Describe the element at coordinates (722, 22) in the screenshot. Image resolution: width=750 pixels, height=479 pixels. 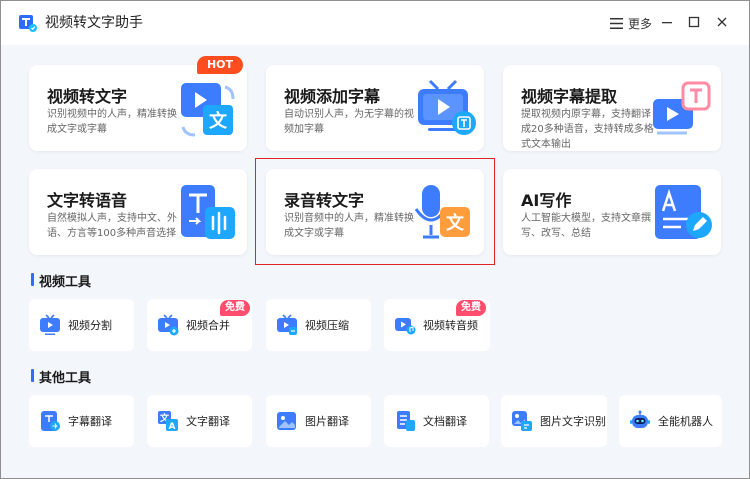
I see `close-icon` at that location.